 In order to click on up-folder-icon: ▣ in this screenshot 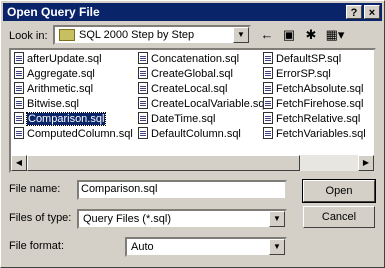, I will do `click(289, 35)`.